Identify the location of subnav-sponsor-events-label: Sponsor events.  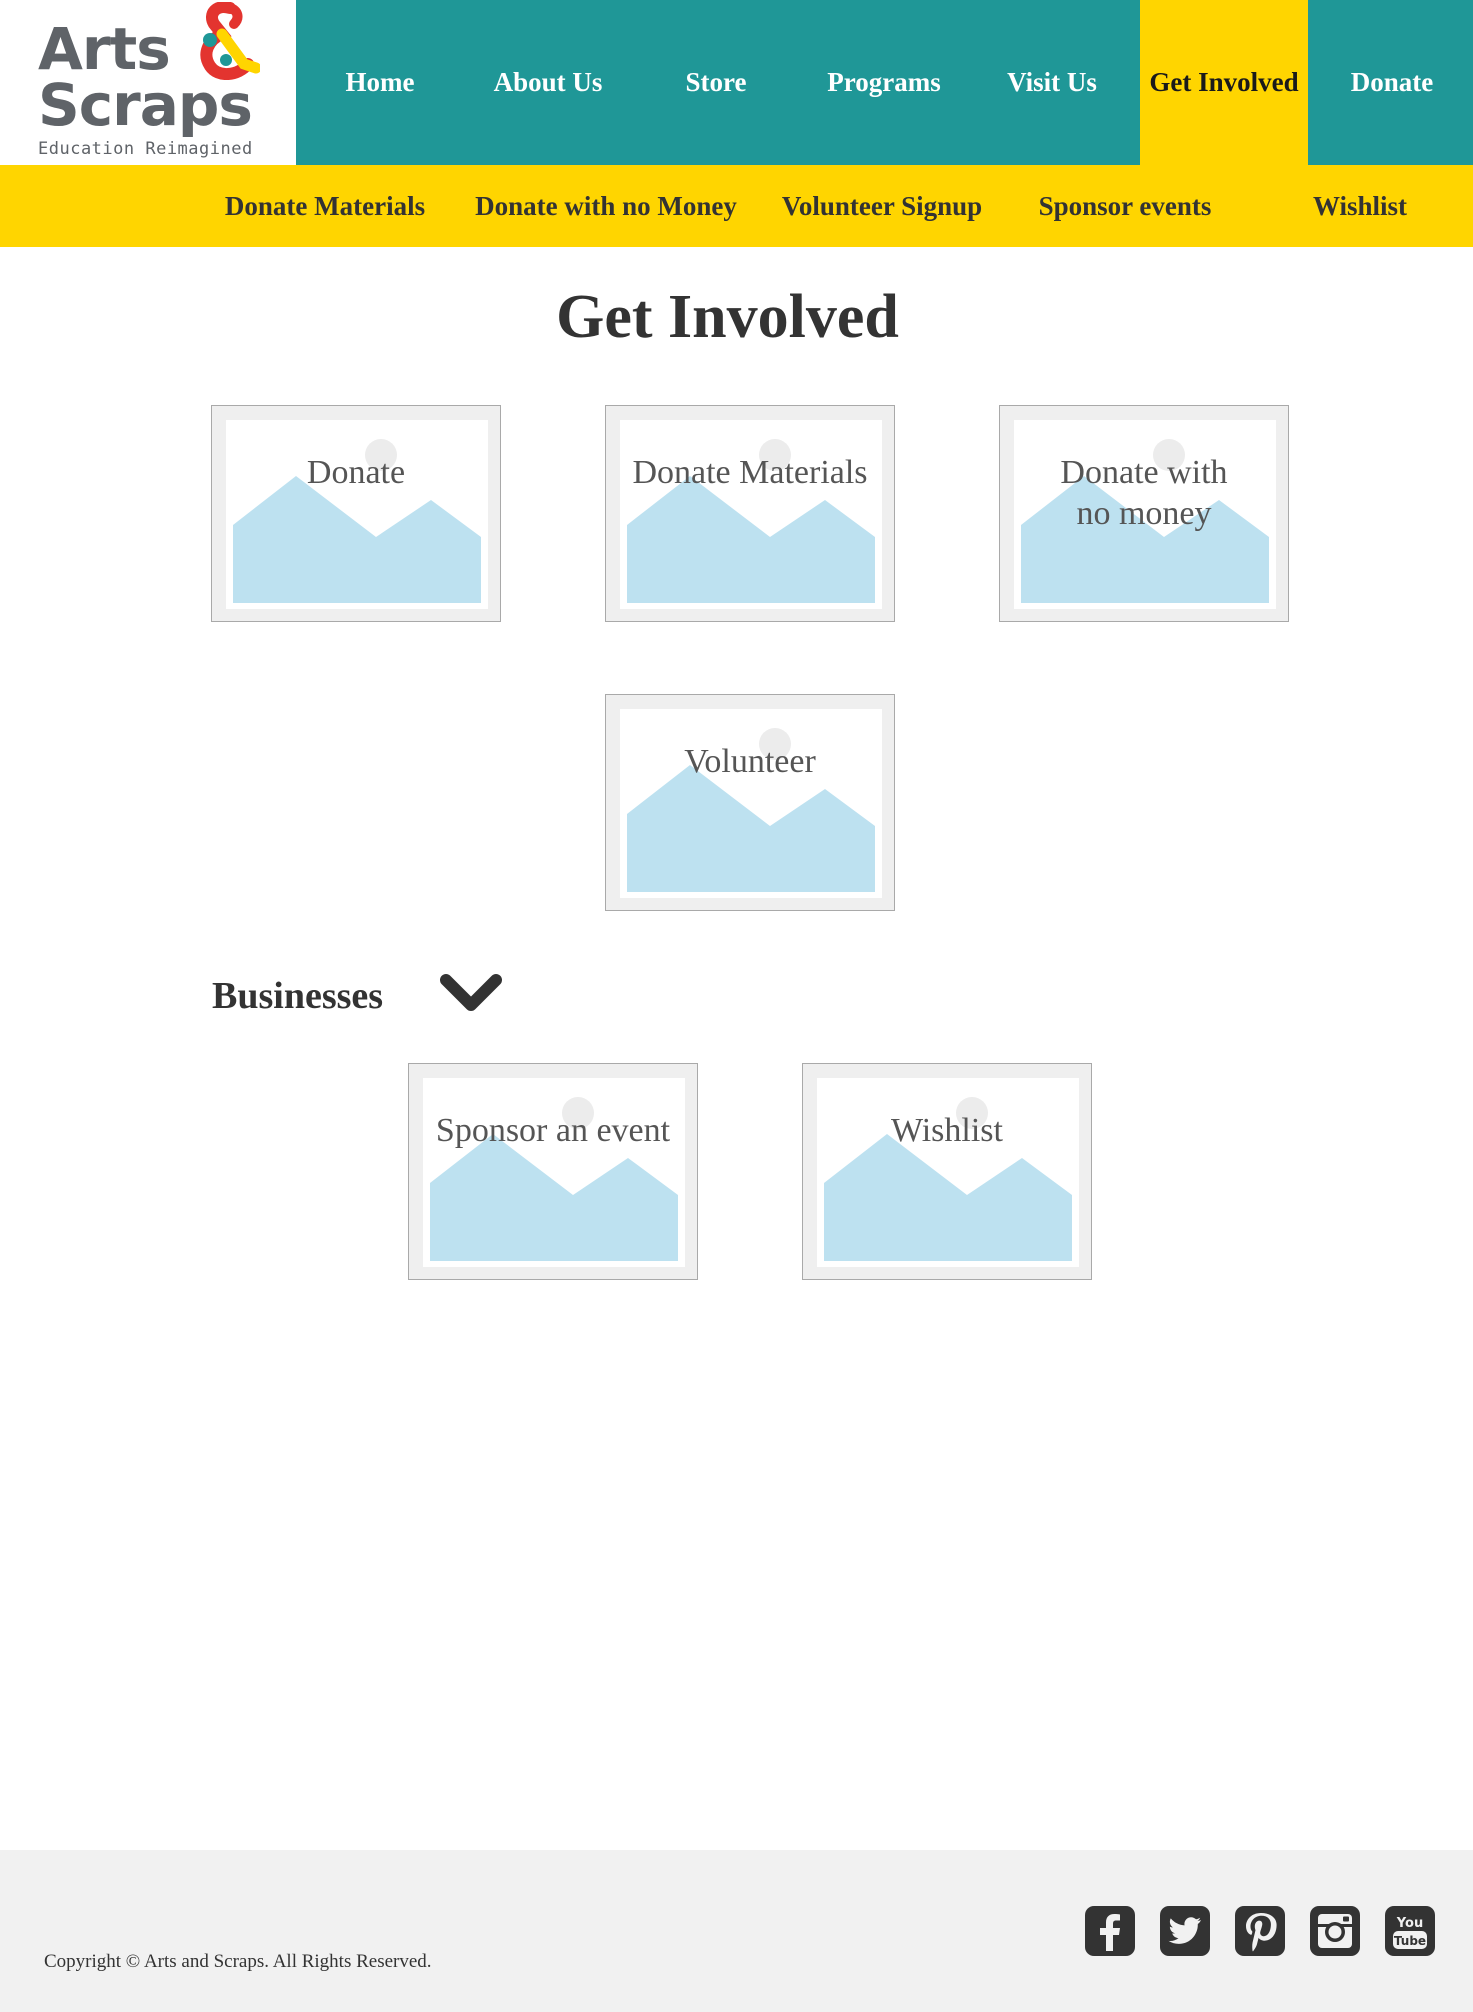
(1125, 205).